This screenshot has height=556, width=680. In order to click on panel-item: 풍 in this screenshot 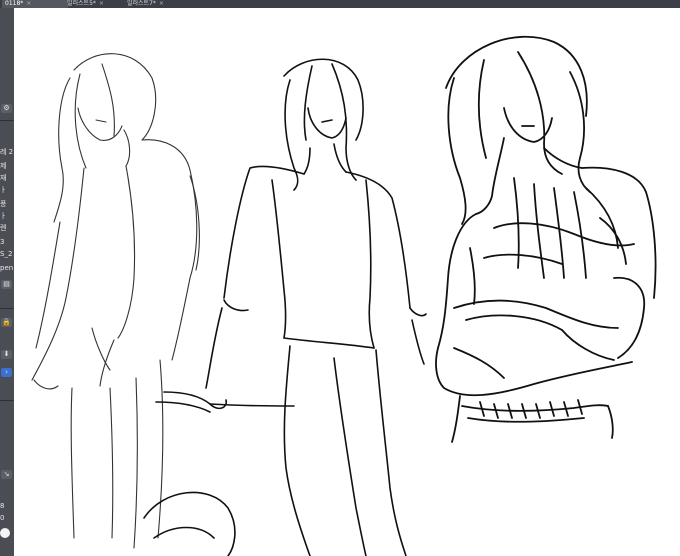, I will do `click(7, 204)`.